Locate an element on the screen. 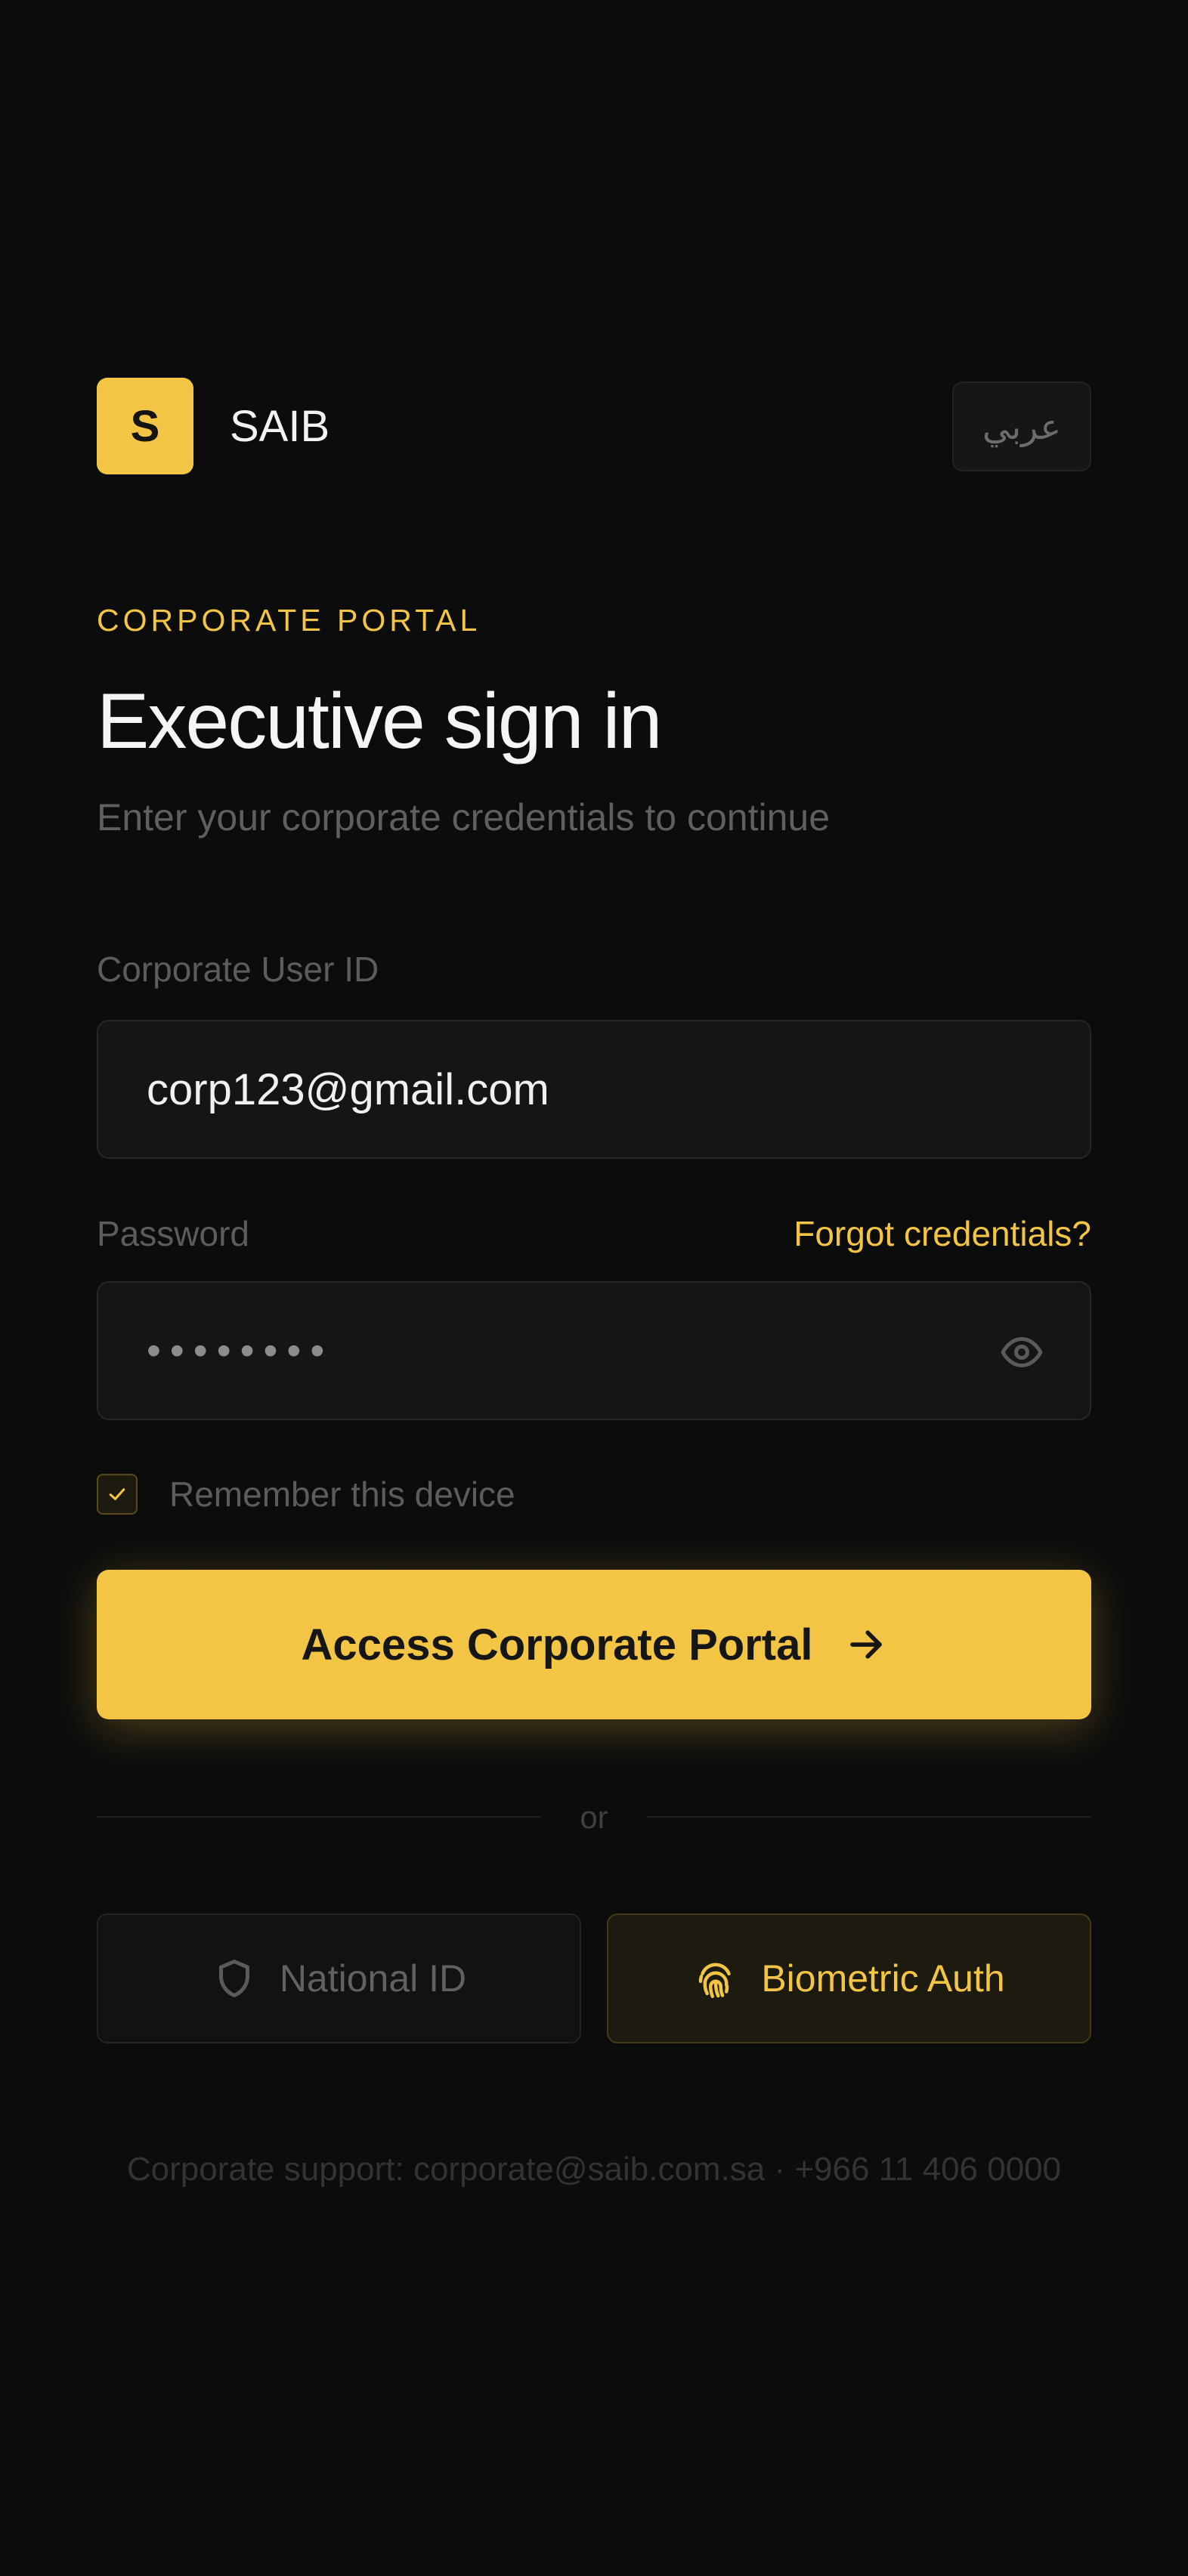 Image resolution: width=1188 pixels, height=2576 pixels. arrow-right-icon is located at coordinates (866, 1644).